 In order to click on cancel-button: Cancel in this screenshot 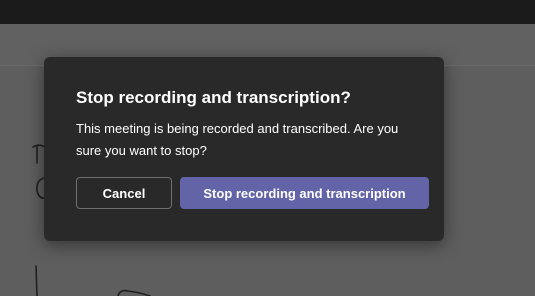, I will do `click(124, 193)`.